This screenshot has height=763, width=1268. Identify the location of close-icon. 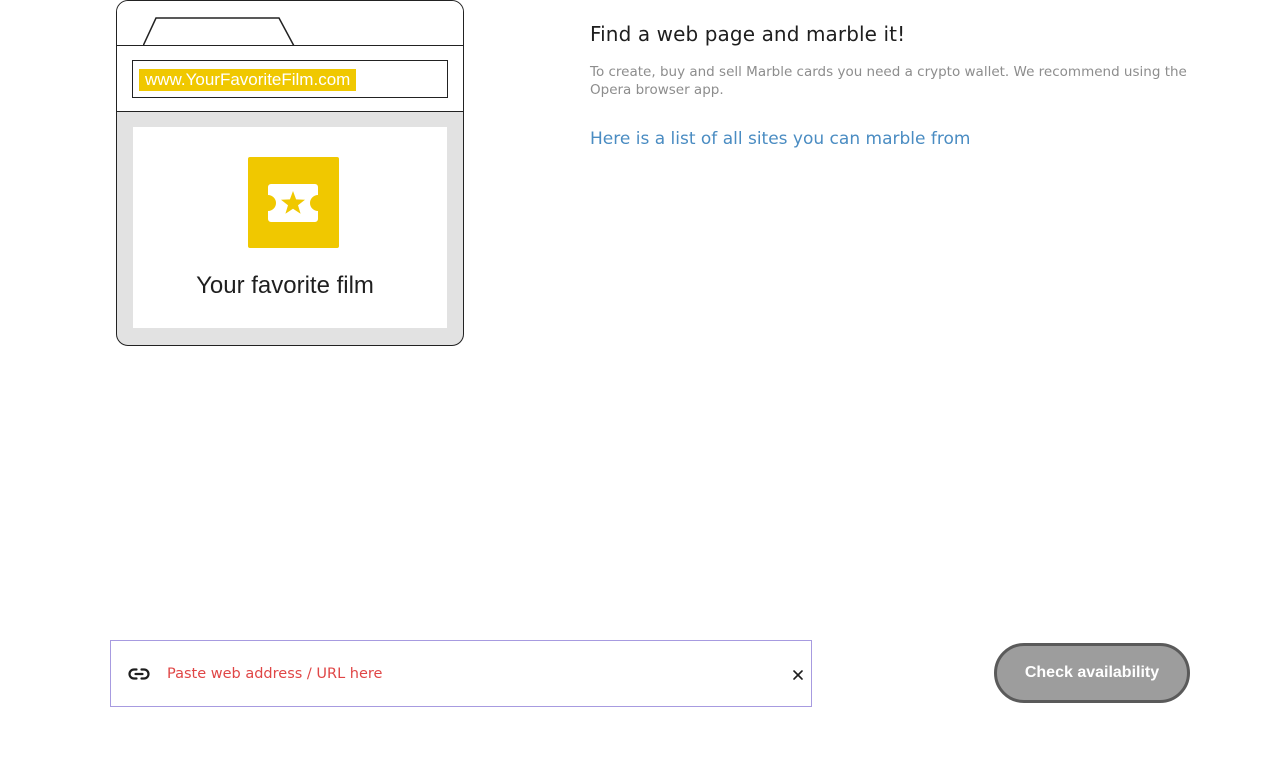
(798, 675).